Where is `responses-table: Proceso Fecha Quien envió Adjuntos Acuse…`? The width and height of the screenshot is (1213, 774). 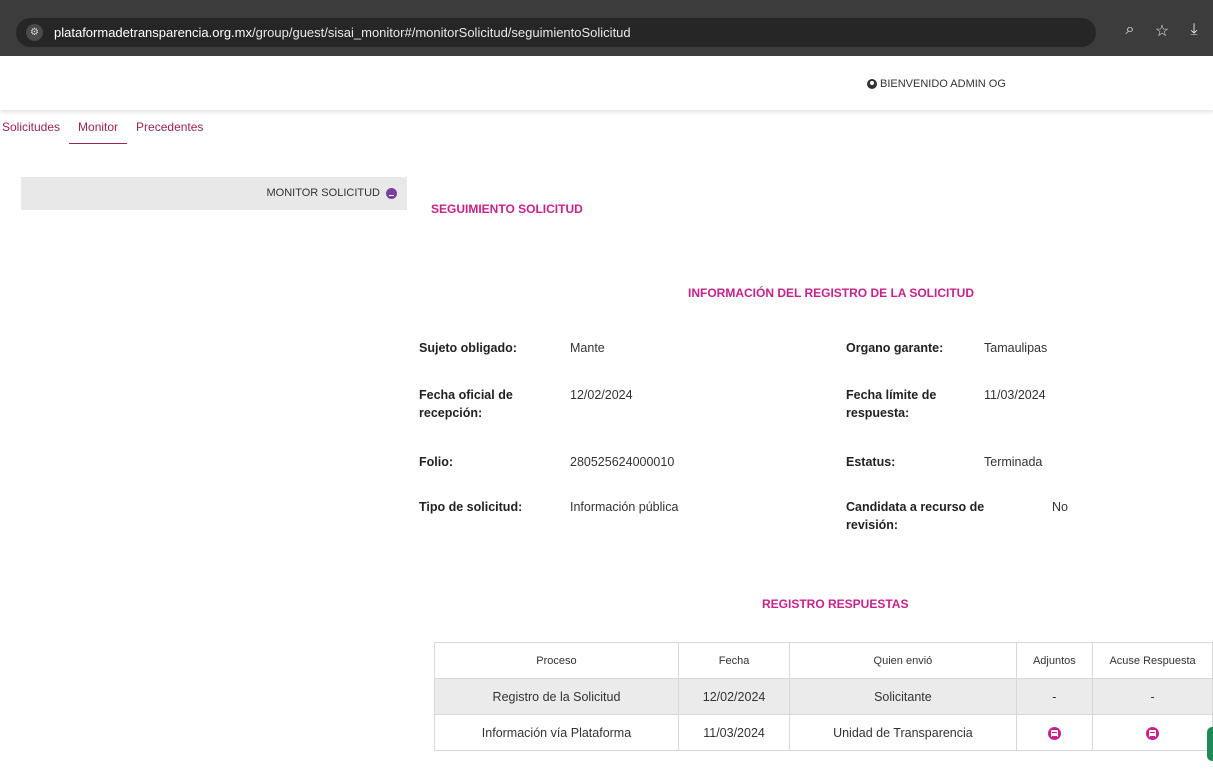 responses-table: Proceso Fecha Quien envió Adjuntos Acuse… is located at coordinates (823, 696).